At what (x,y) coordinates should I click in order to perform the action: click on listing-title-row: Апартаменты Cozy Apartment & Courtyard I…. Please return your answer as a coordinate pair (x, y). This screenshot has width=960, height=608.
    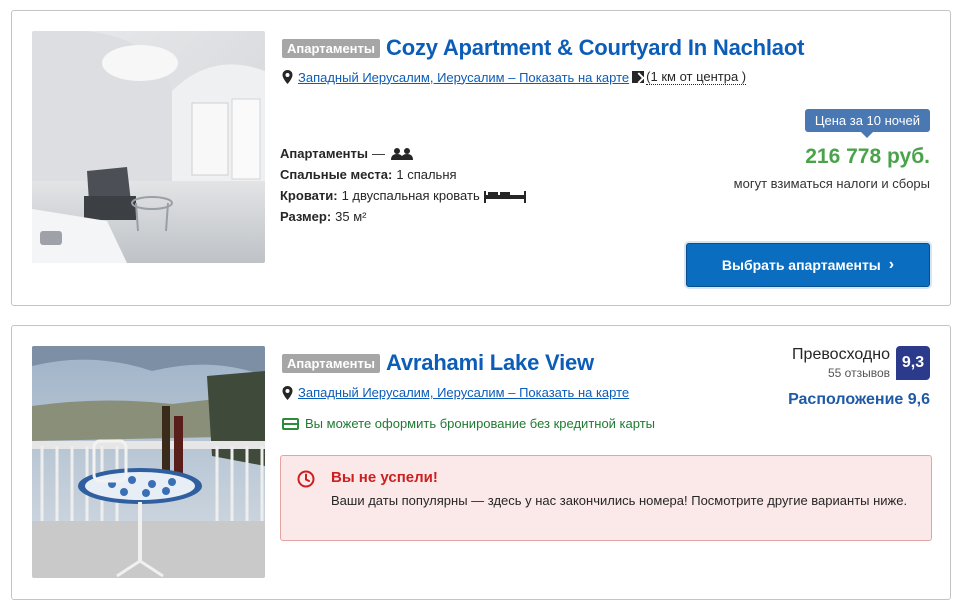
    Looking at the image, I should click on (543, 48).